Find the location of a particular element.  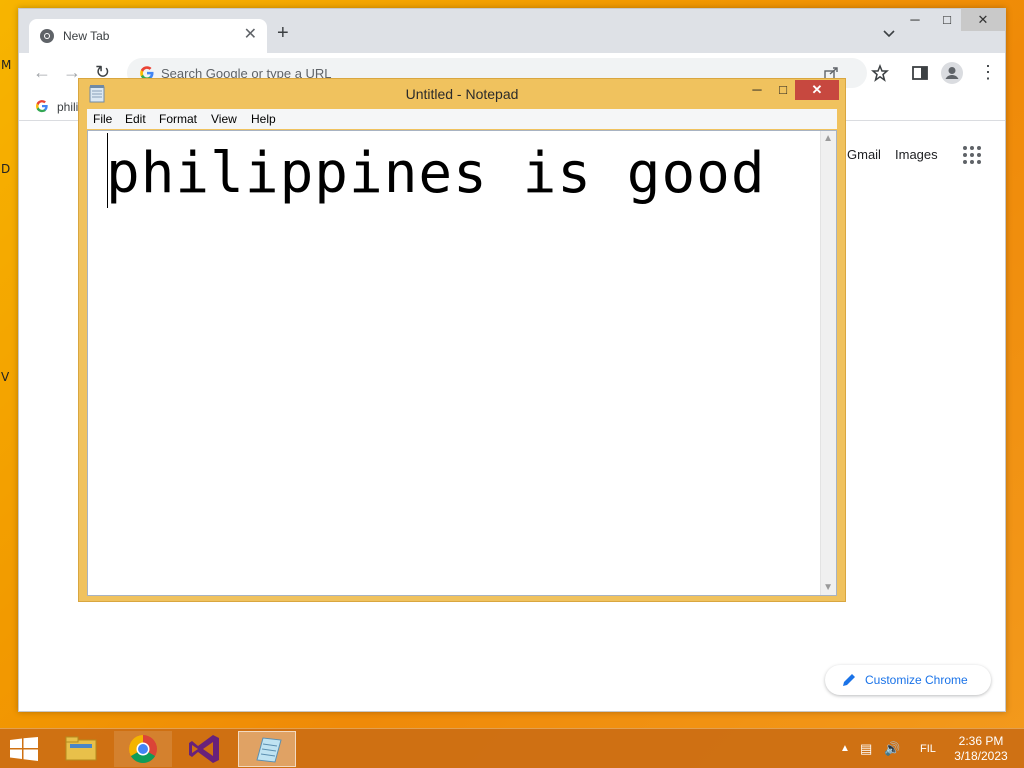

menu-edit: Edit is located at coordinates (135, 119).